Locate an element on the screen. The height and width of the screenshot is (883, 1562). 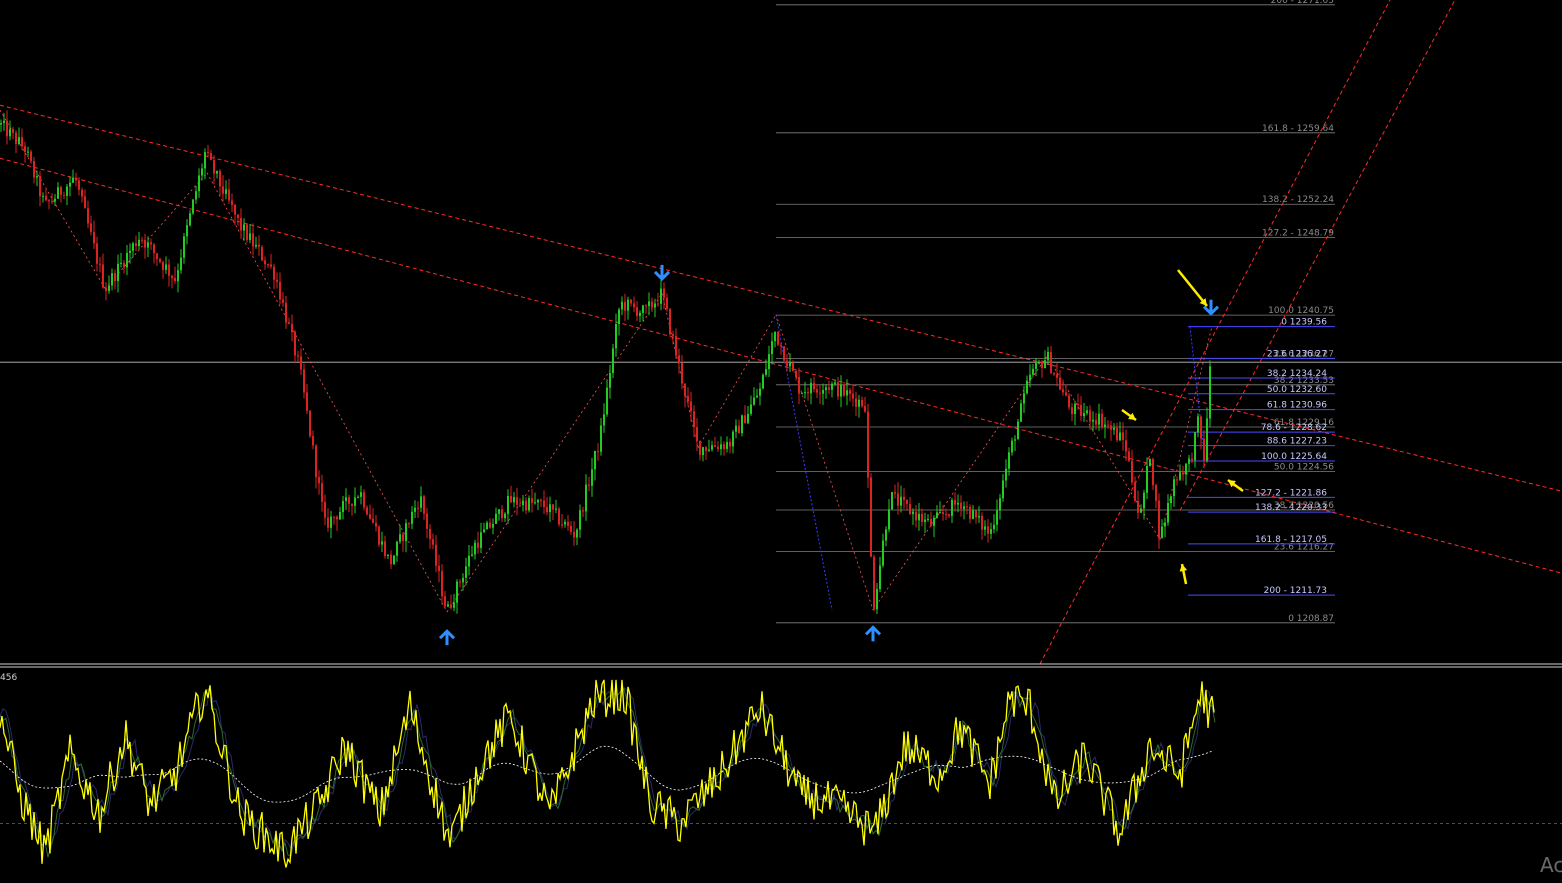
fib-grey-label: 50.0 1224.56 is located at coordinates (1304, 467).